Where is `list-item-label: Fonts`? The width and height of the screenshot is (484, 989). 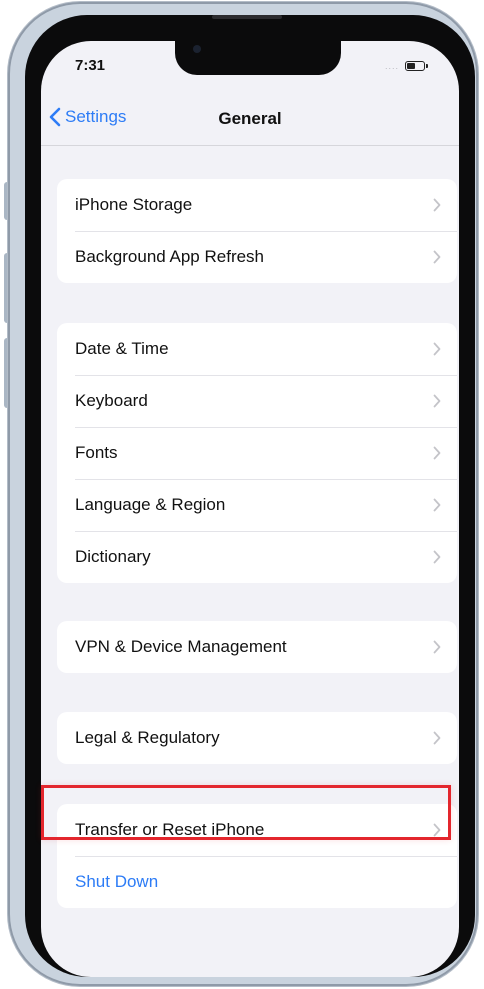
list-item-label: Fonts is located at coordinates (96, 452).